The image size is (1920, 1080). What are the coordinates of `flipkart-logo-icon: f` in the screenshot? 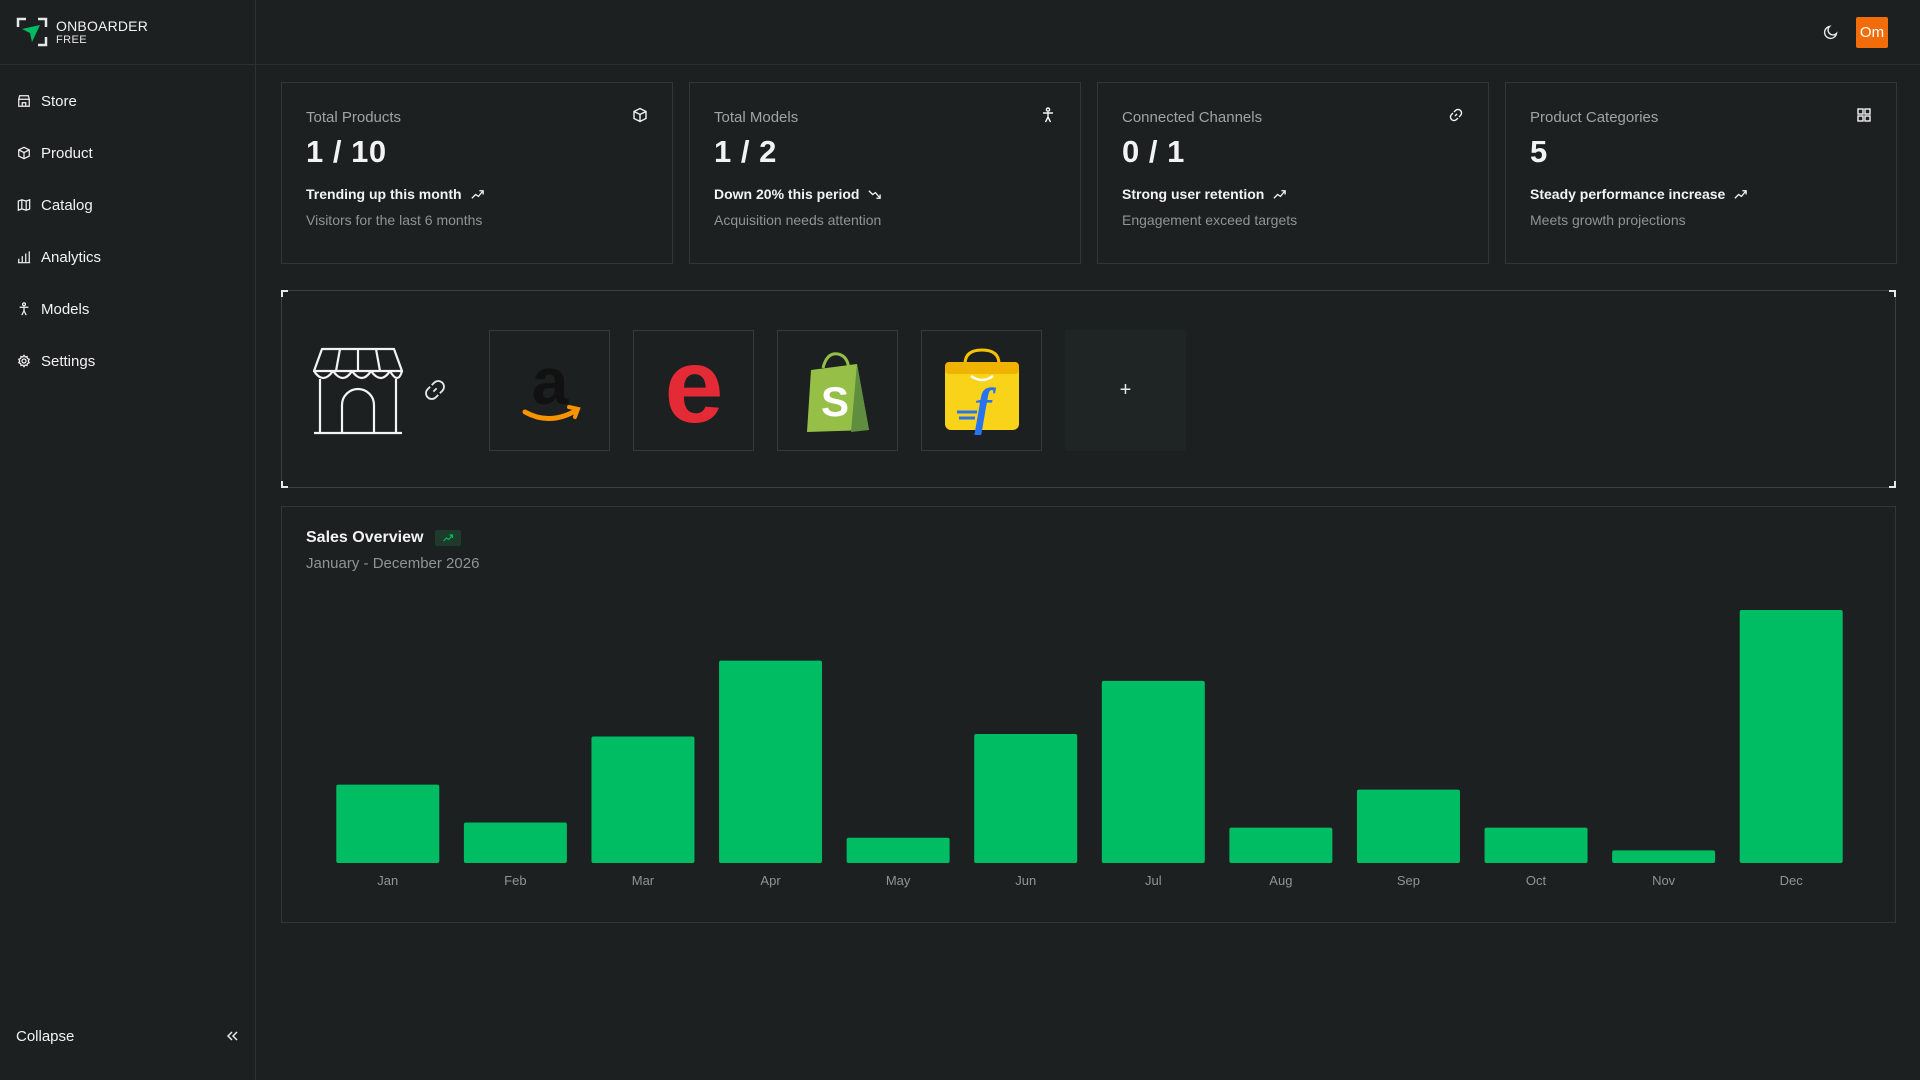 It's located at (981, 391).